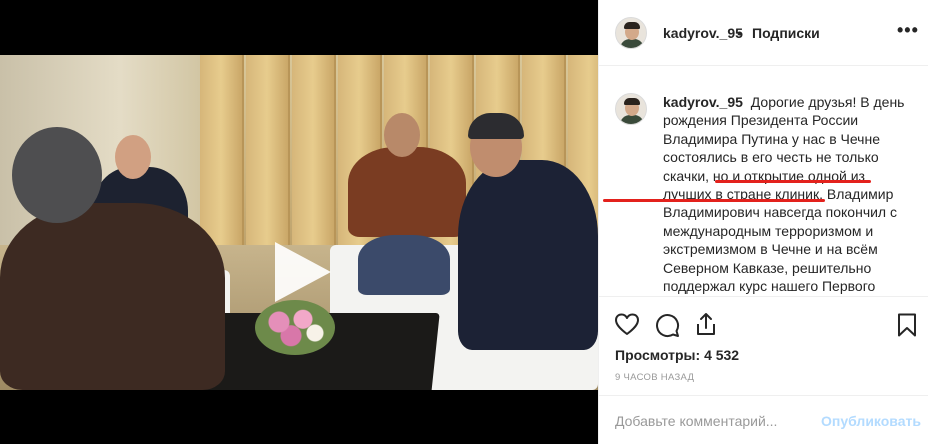 The height and width of the screenshot is (444, 928). I want to click on caption-username-link: kadyrov._95, so click(703, 102).